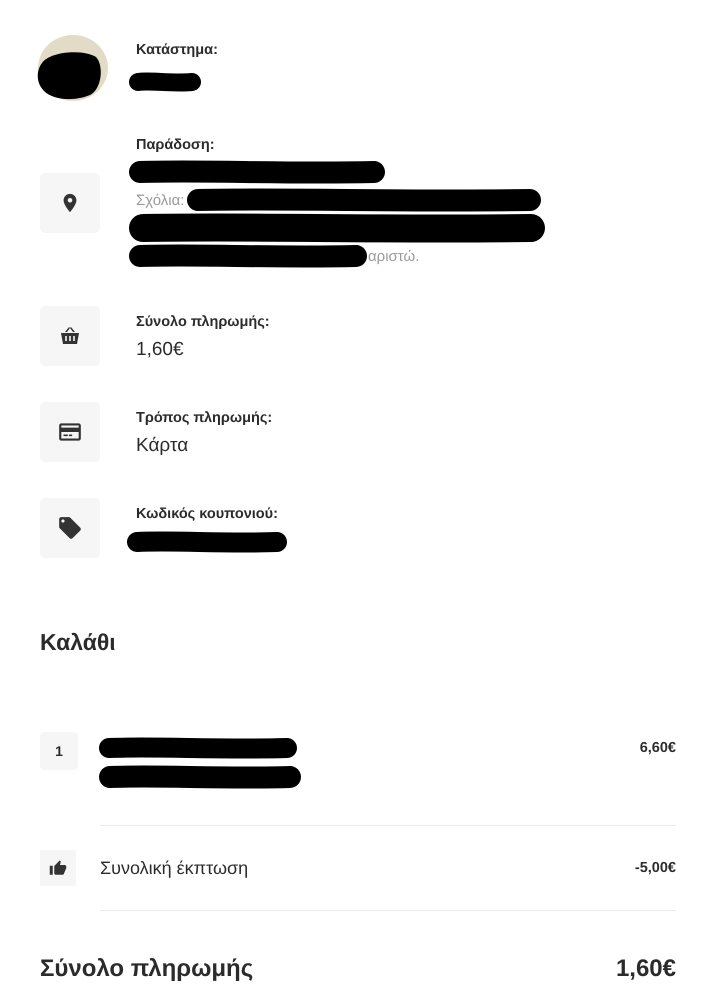  I want to click on field-label: Κωδικός κουπονιού:, so click(207, 514).